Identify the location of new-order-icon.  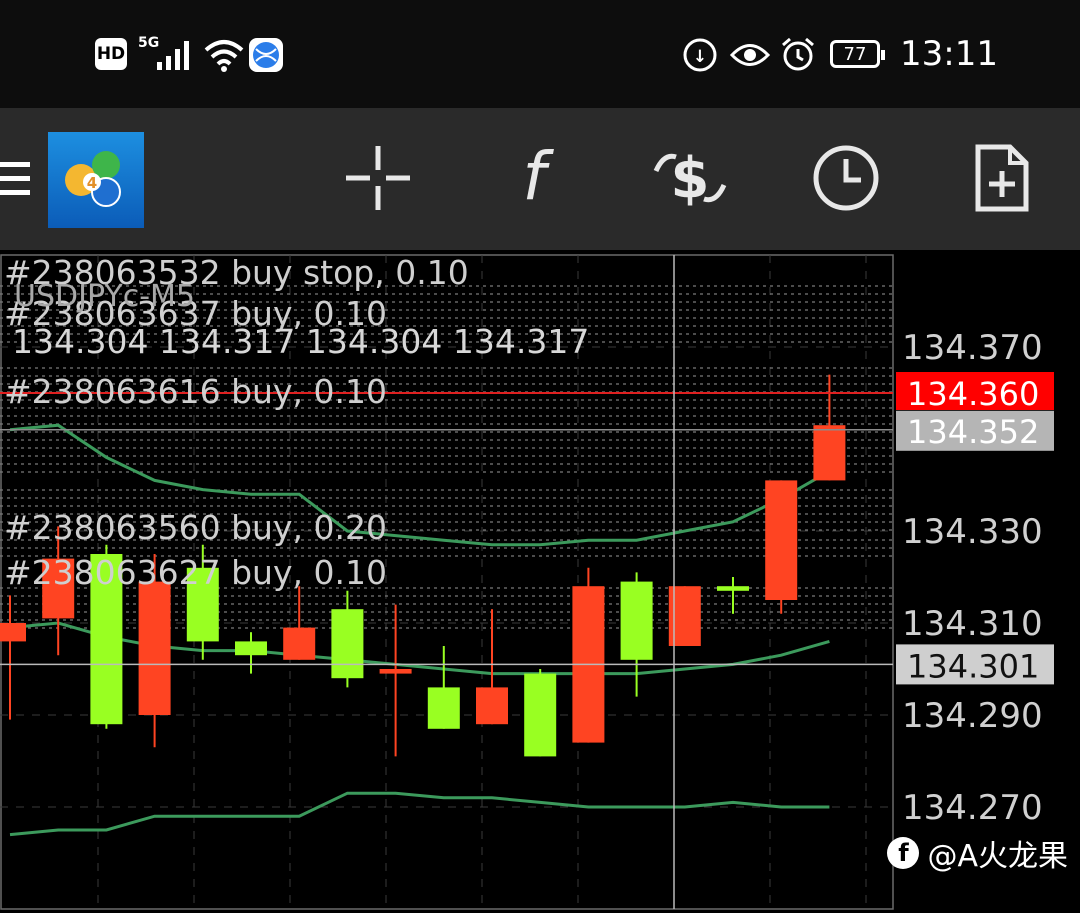
(1002, 178).